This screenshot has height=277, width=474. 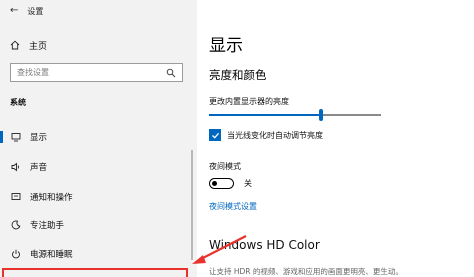 I want to click on sidebar-item-notifications: 通知和操作, so click(x=95, y=197).